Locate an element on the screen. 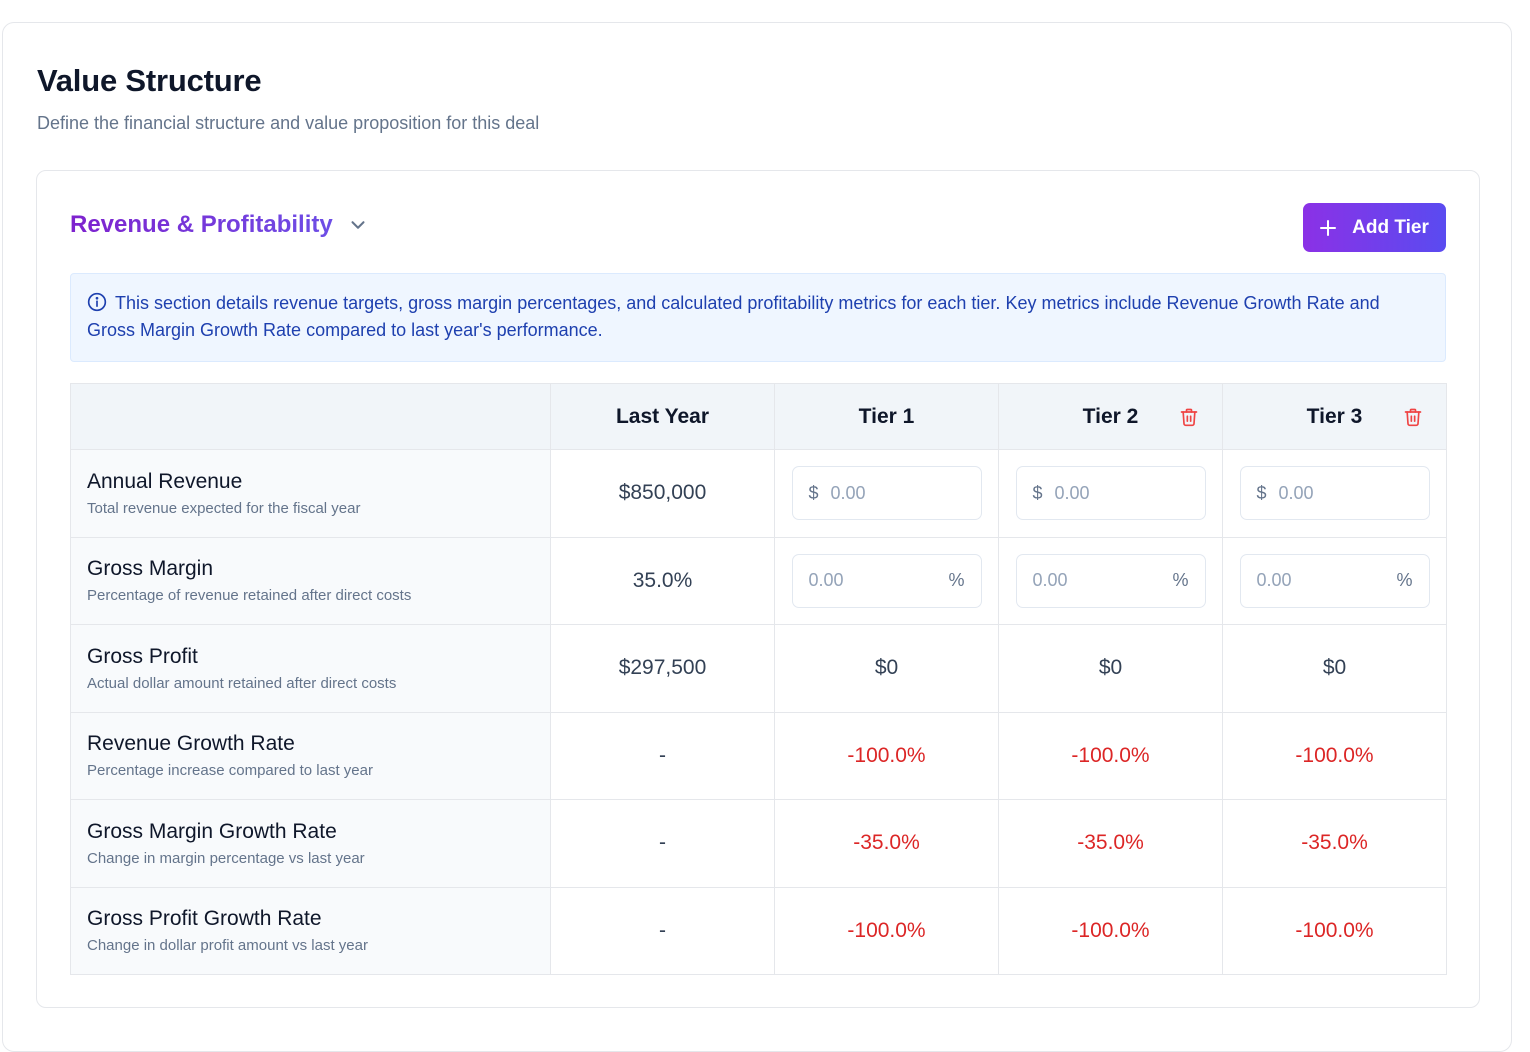 The height and width of the screenshot is (1052, 1530). tier-3-cell: % is located at coordinates (1334, 580).